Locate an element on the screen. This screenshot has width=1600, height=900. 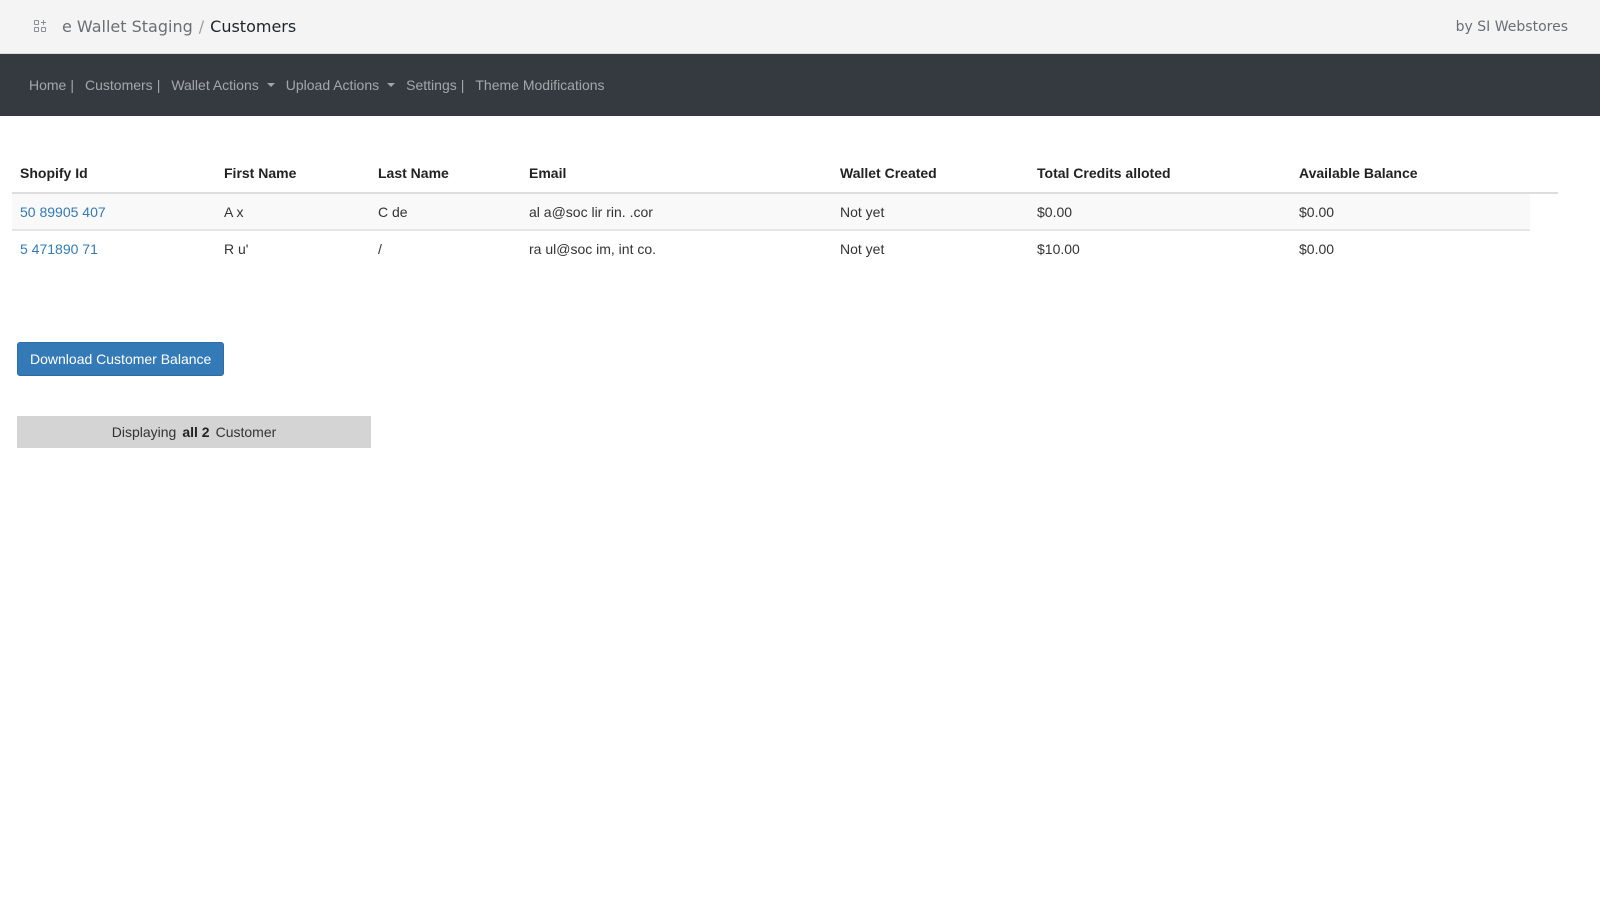
nav-settings: Settings | is located at coordinates (435, 85).